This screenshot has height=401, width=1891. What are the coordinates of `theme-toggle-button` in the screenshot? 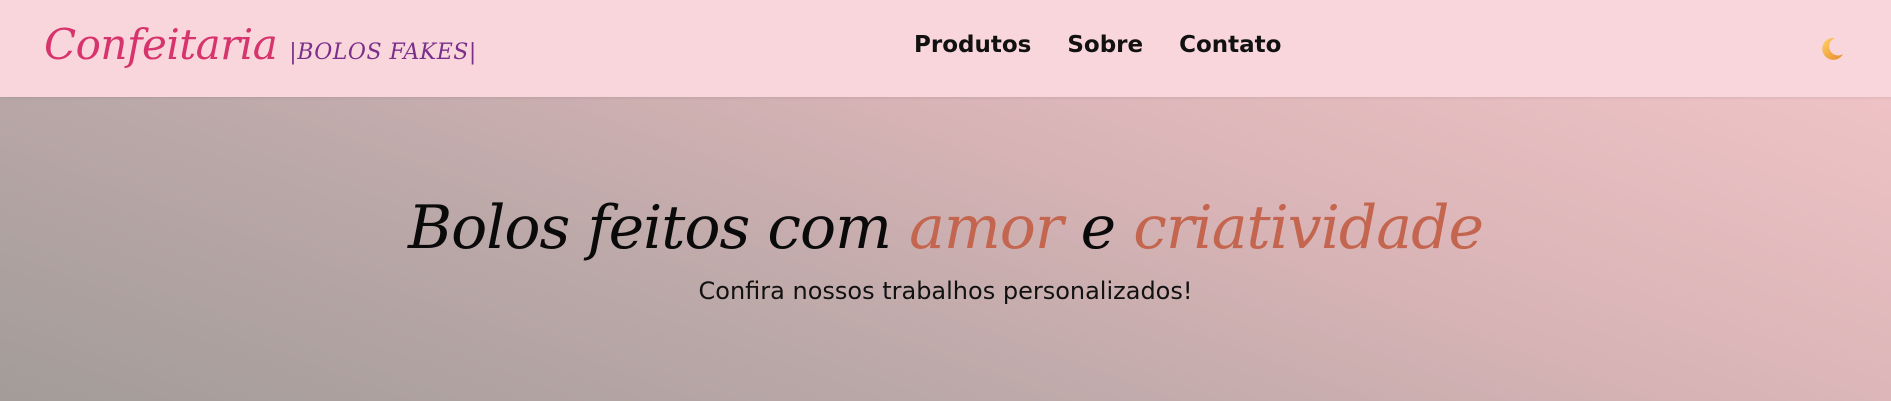 It's located at (1831, 49).